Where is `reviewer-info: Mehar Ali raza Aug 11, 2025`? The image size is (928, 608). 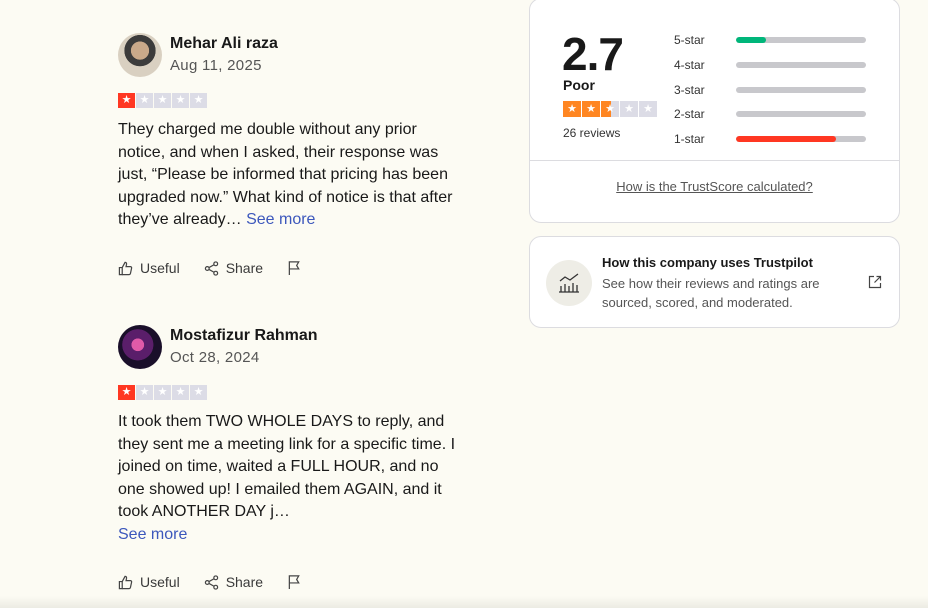
reviewer-info: Mehar Ali raza Aug 11, 2025 is located at coordinates (224, 55).